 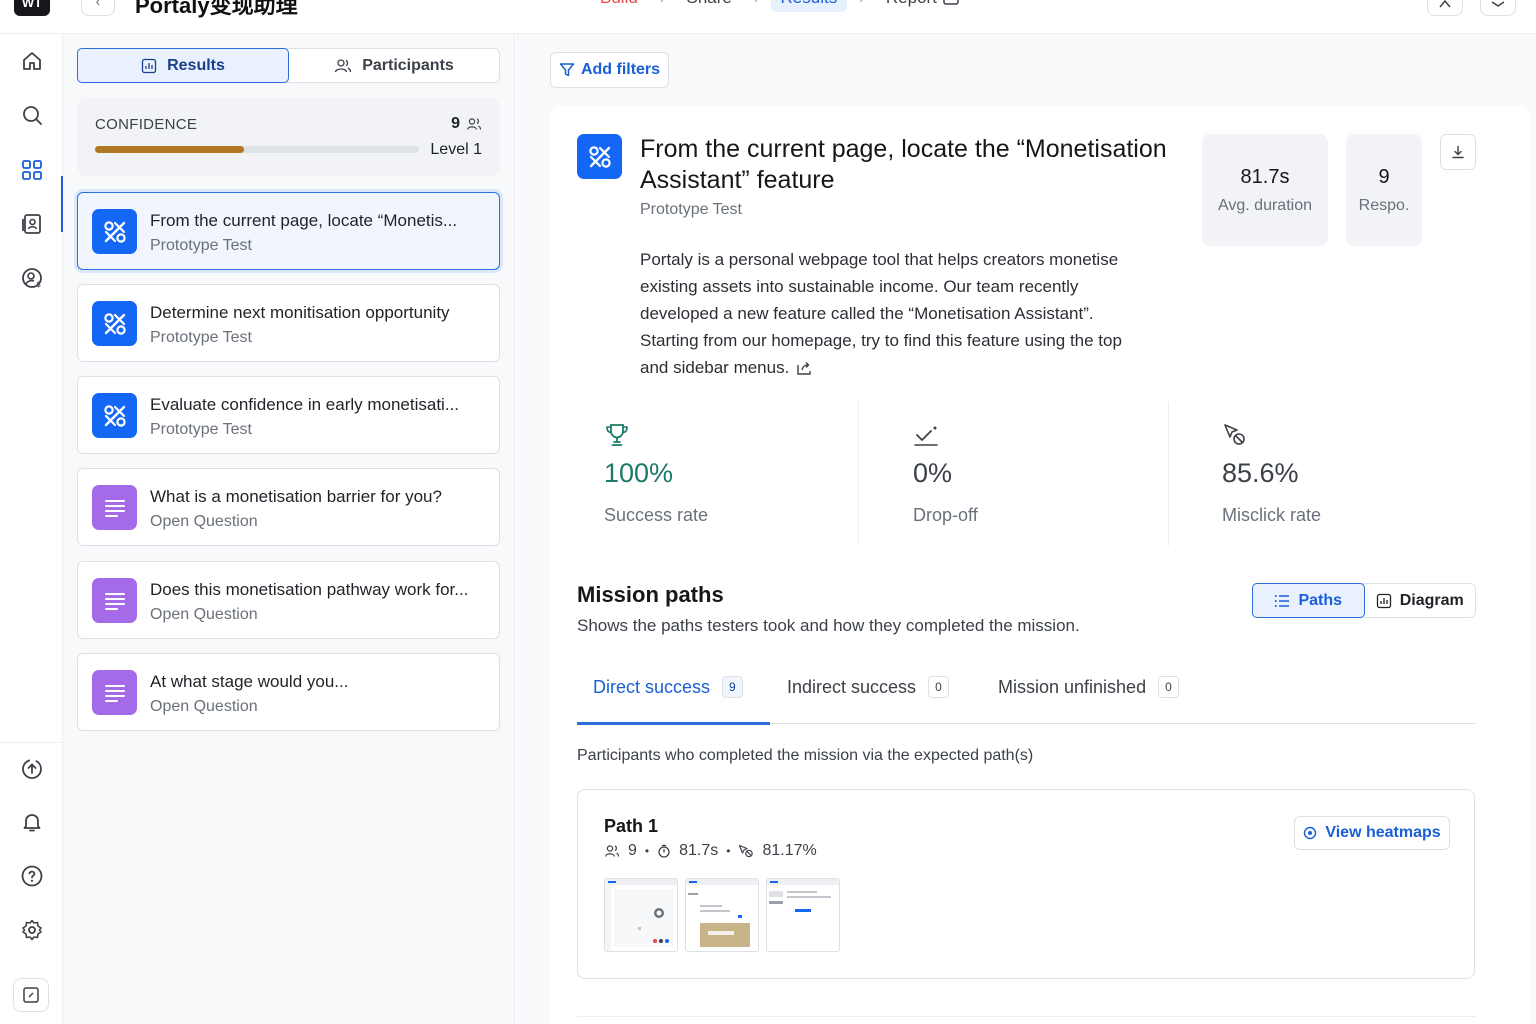 I want to click on mission-type: Prototype Test, so click(x=691, y=209).